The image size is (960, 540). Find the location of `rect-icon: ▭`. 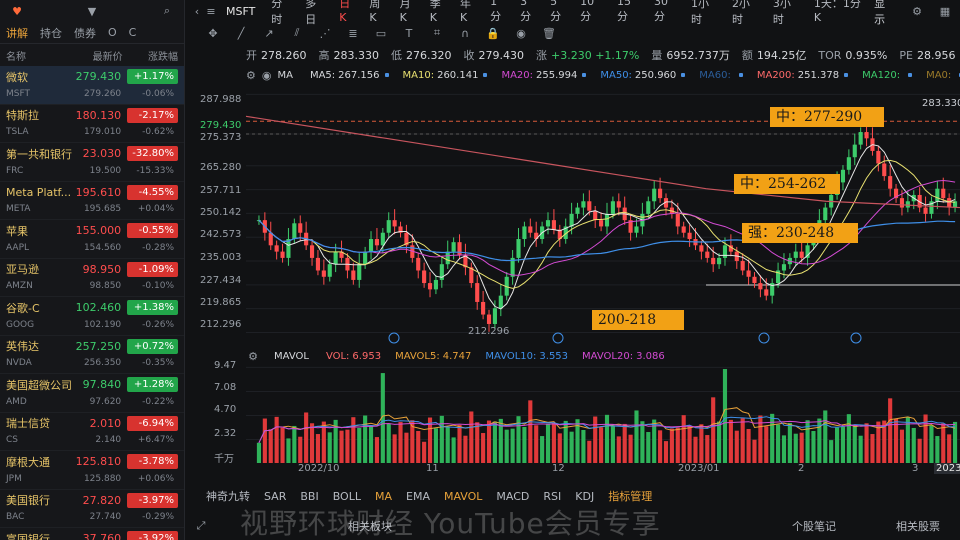

rect-icon: ▭ is located at coordinates (381, 33).